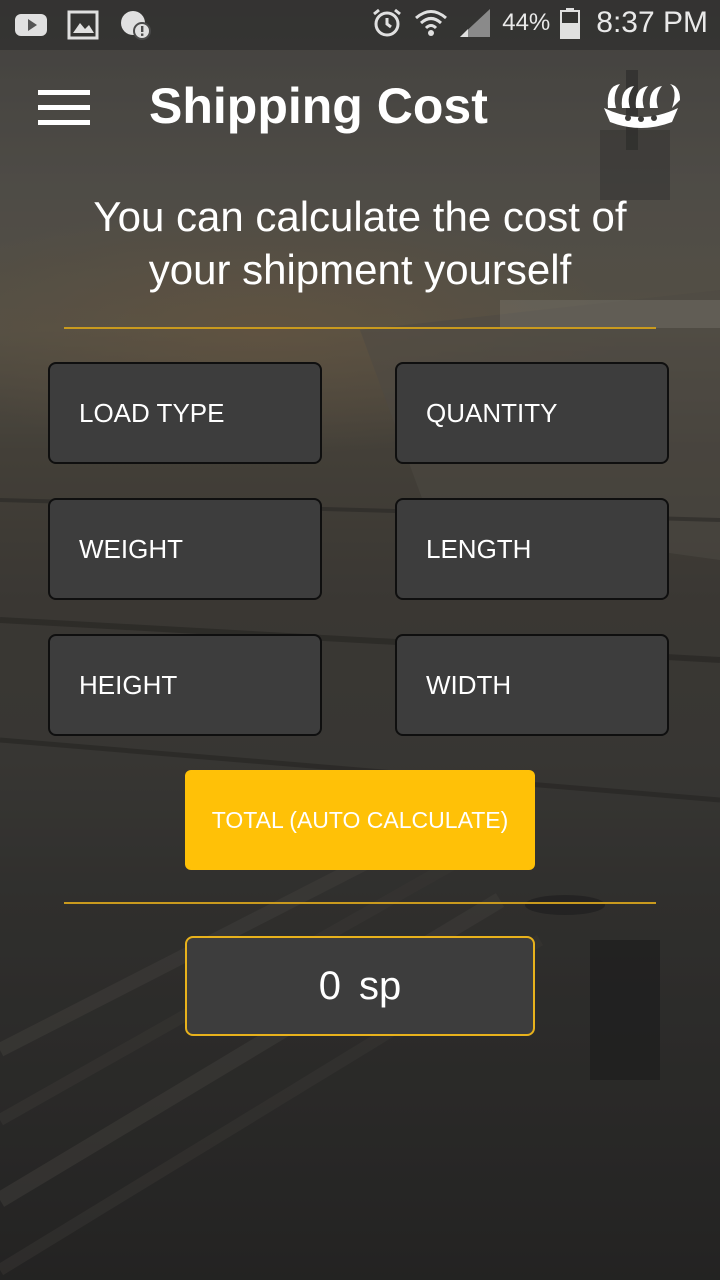 The image size is (720, 1280). I want to click on gallery-icon, so click(83, 25).